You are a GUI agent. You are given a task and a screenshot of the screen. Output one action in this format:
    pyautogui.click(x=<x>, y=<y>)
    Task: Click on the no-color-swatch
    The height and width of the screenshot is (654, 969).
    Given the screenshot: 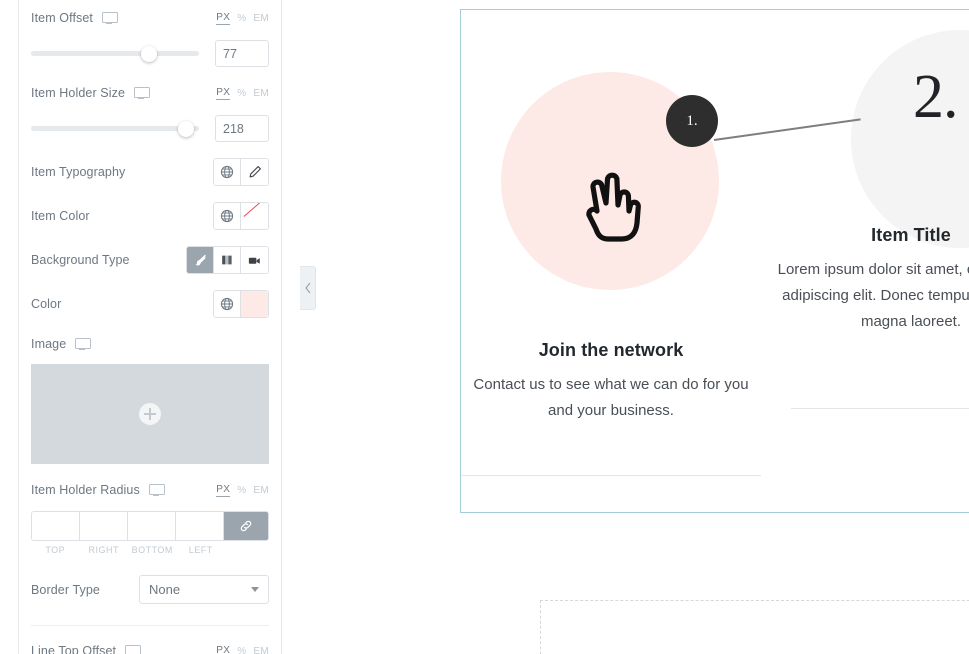 What is the action you would take?
    pyautogui.click(x=254, y=216)
    